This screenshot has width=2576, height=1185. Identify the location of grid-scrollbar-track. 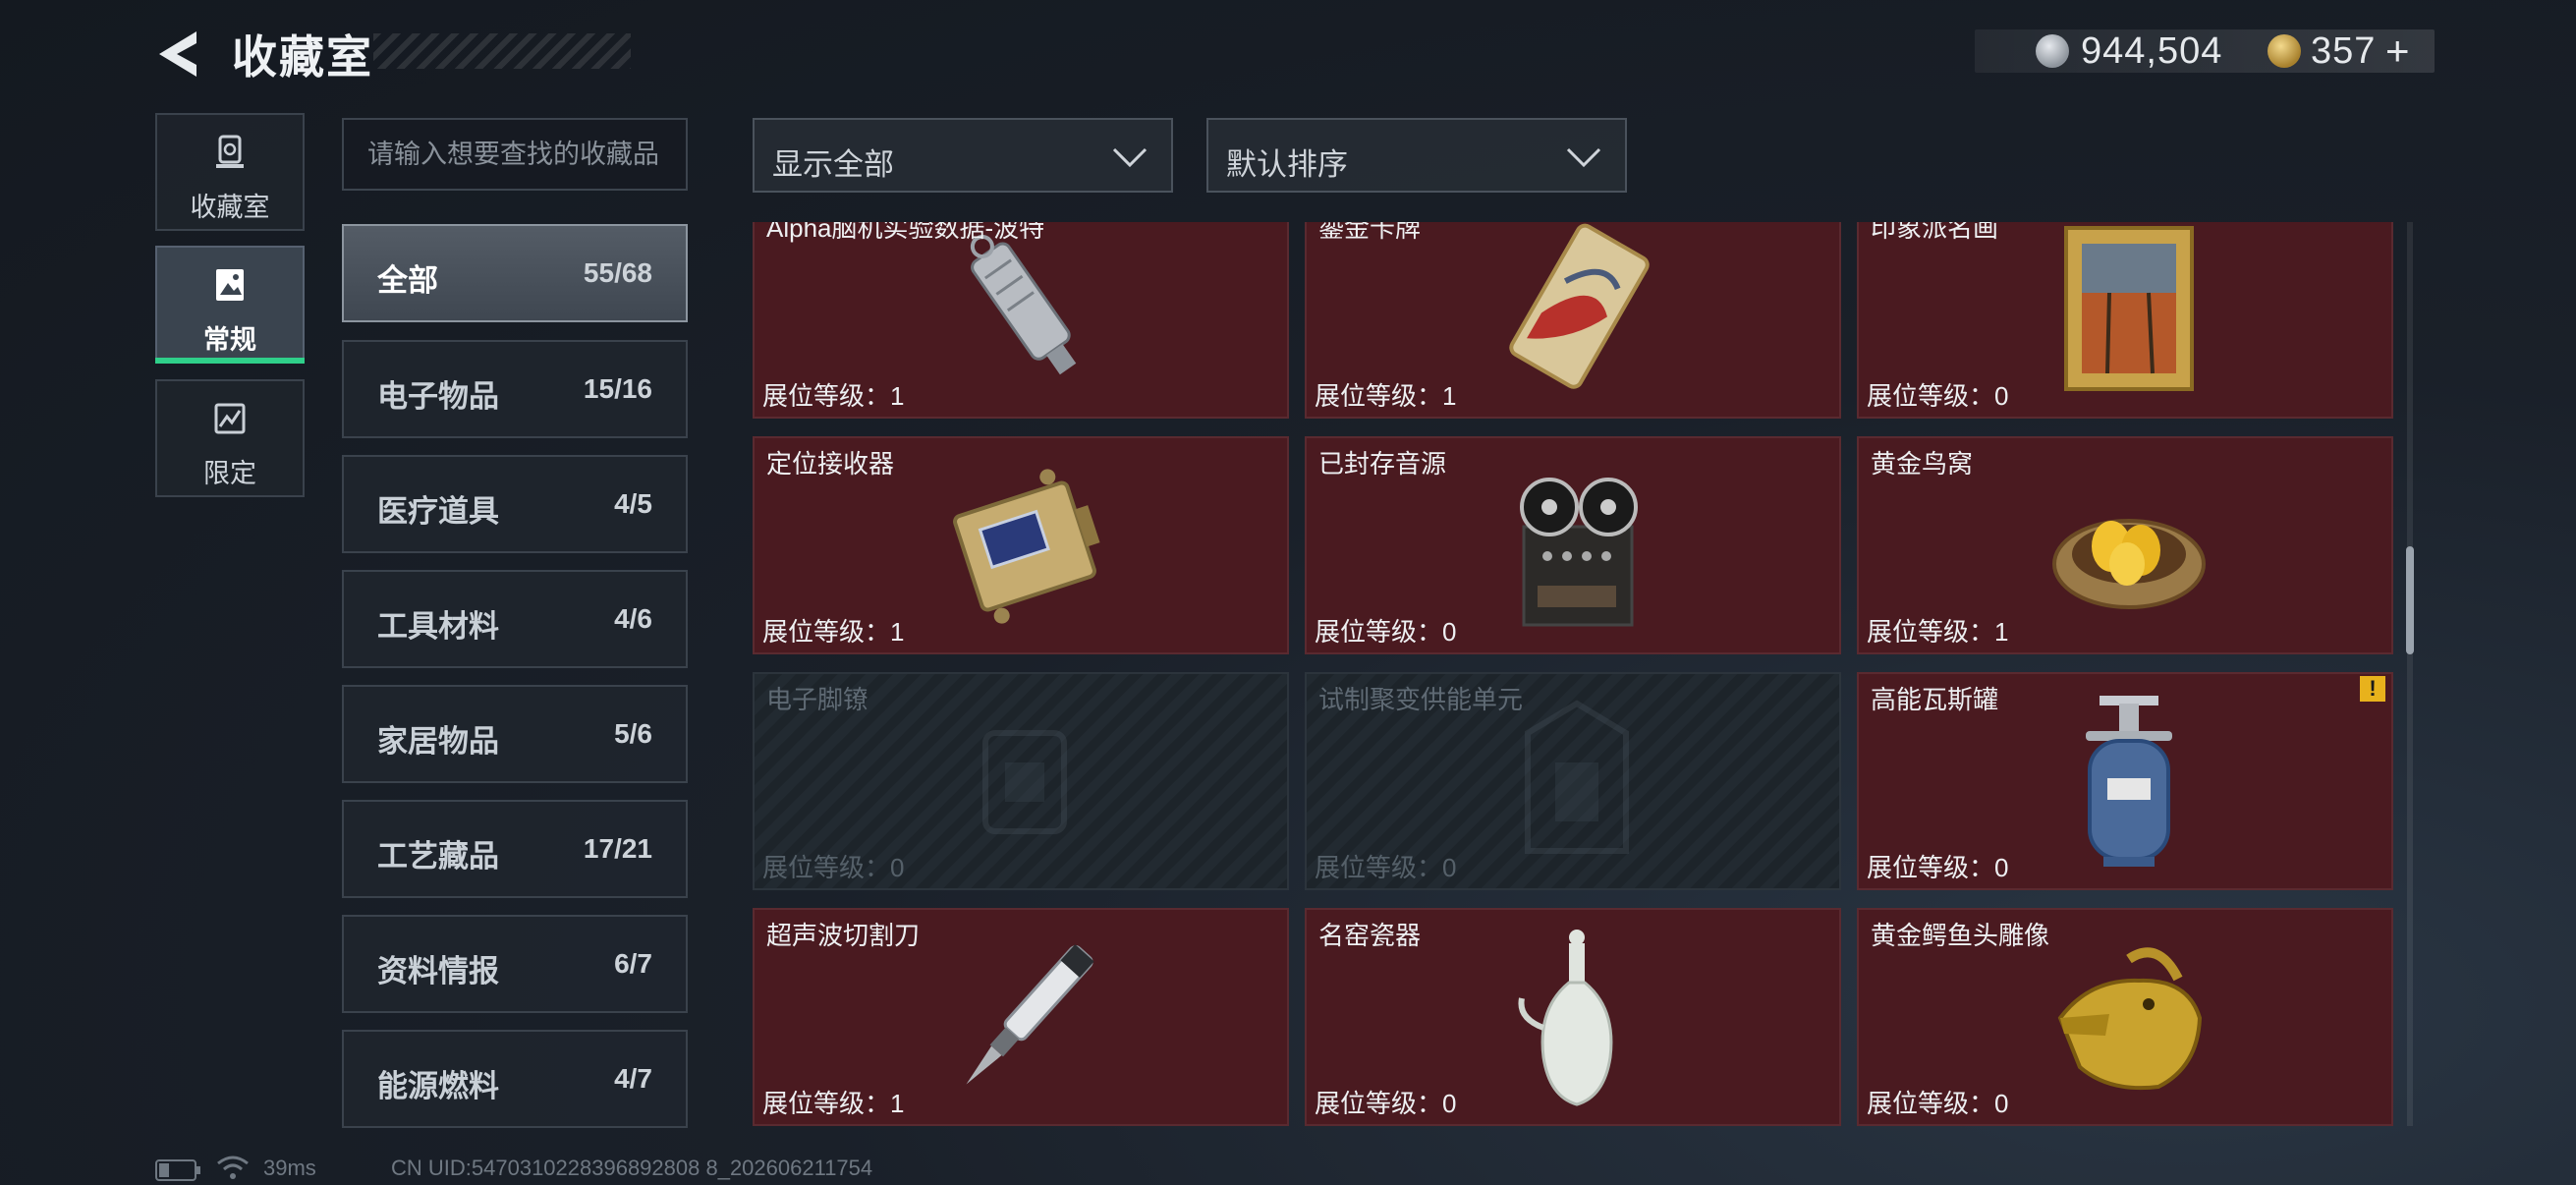
(2410, 674).